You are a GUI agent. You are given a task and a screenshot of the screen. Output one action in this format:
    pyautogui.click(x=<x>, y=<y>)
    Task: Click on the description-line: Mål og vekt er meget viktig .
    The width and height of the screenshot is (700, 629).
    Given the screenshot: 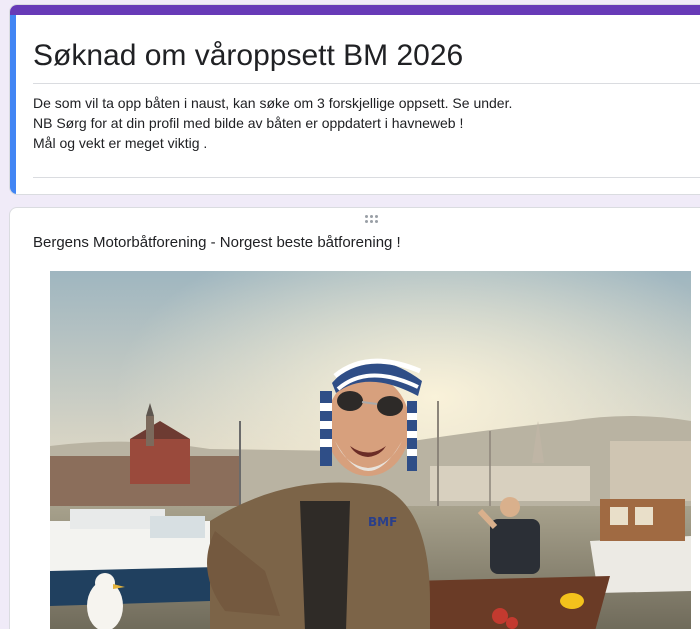 What is the action you would take?
    pyautogui.click(x=120, y=143)
    